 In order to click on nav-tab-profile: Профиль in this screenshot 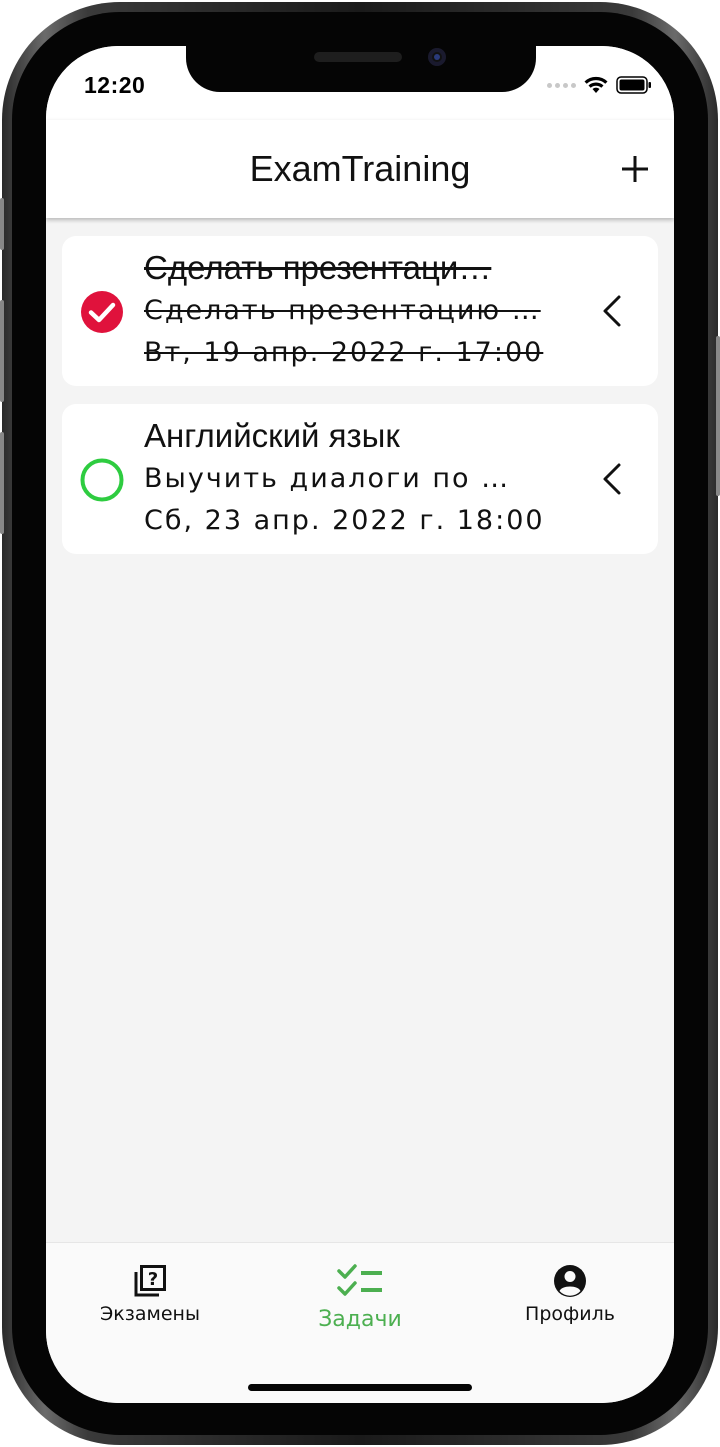, I will do `click(570, 1294)`.